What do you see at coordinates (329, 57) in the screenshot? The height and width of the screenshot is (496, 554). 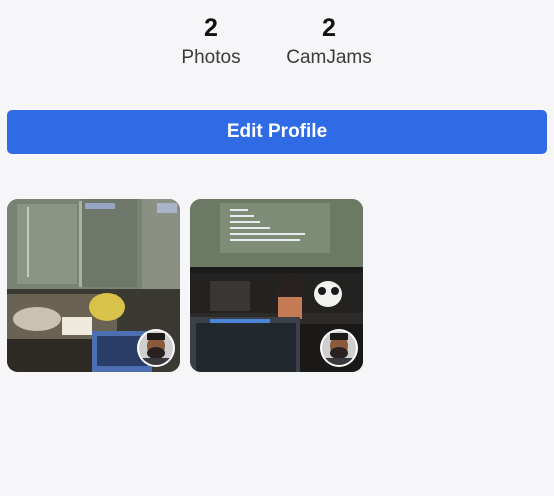 I see `camjams-label: CamJams` at bounding box center [329, 57].